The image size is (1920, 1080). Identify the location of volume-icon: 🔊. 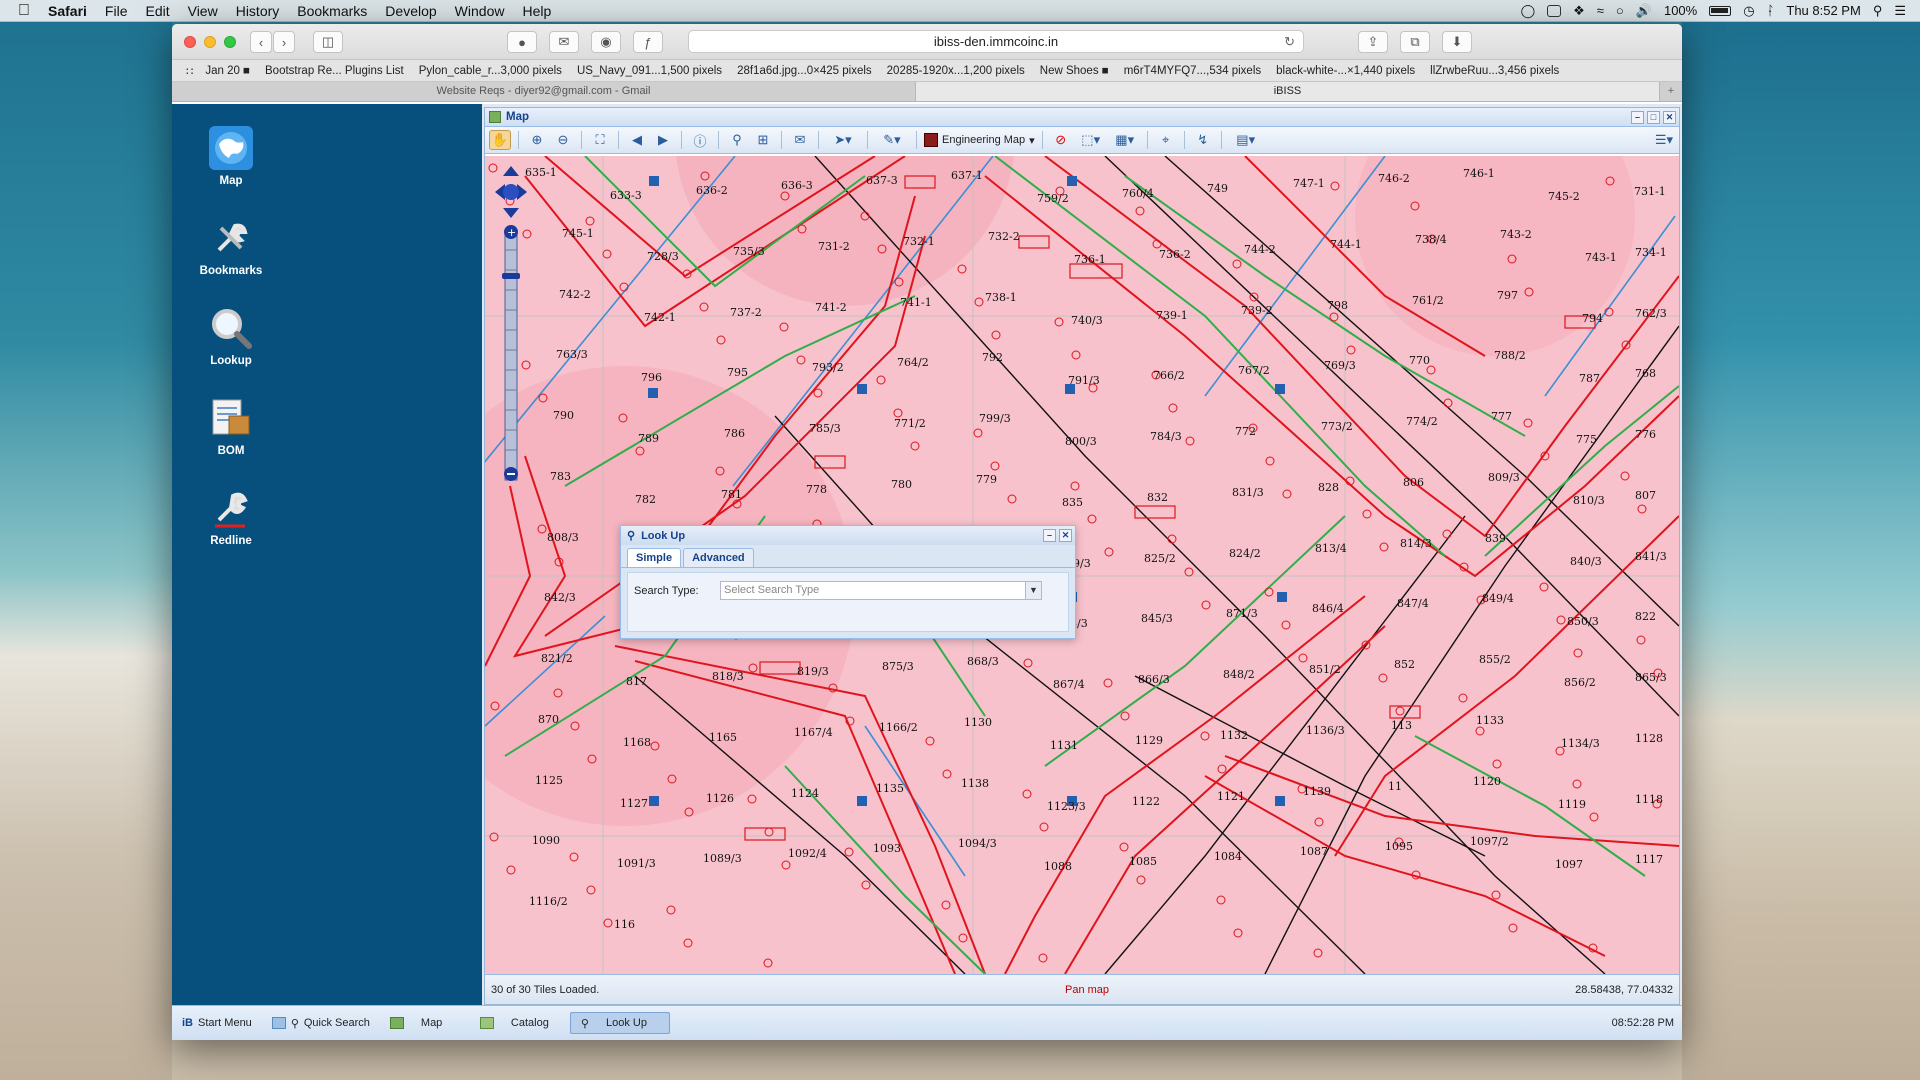
(1644, 11).